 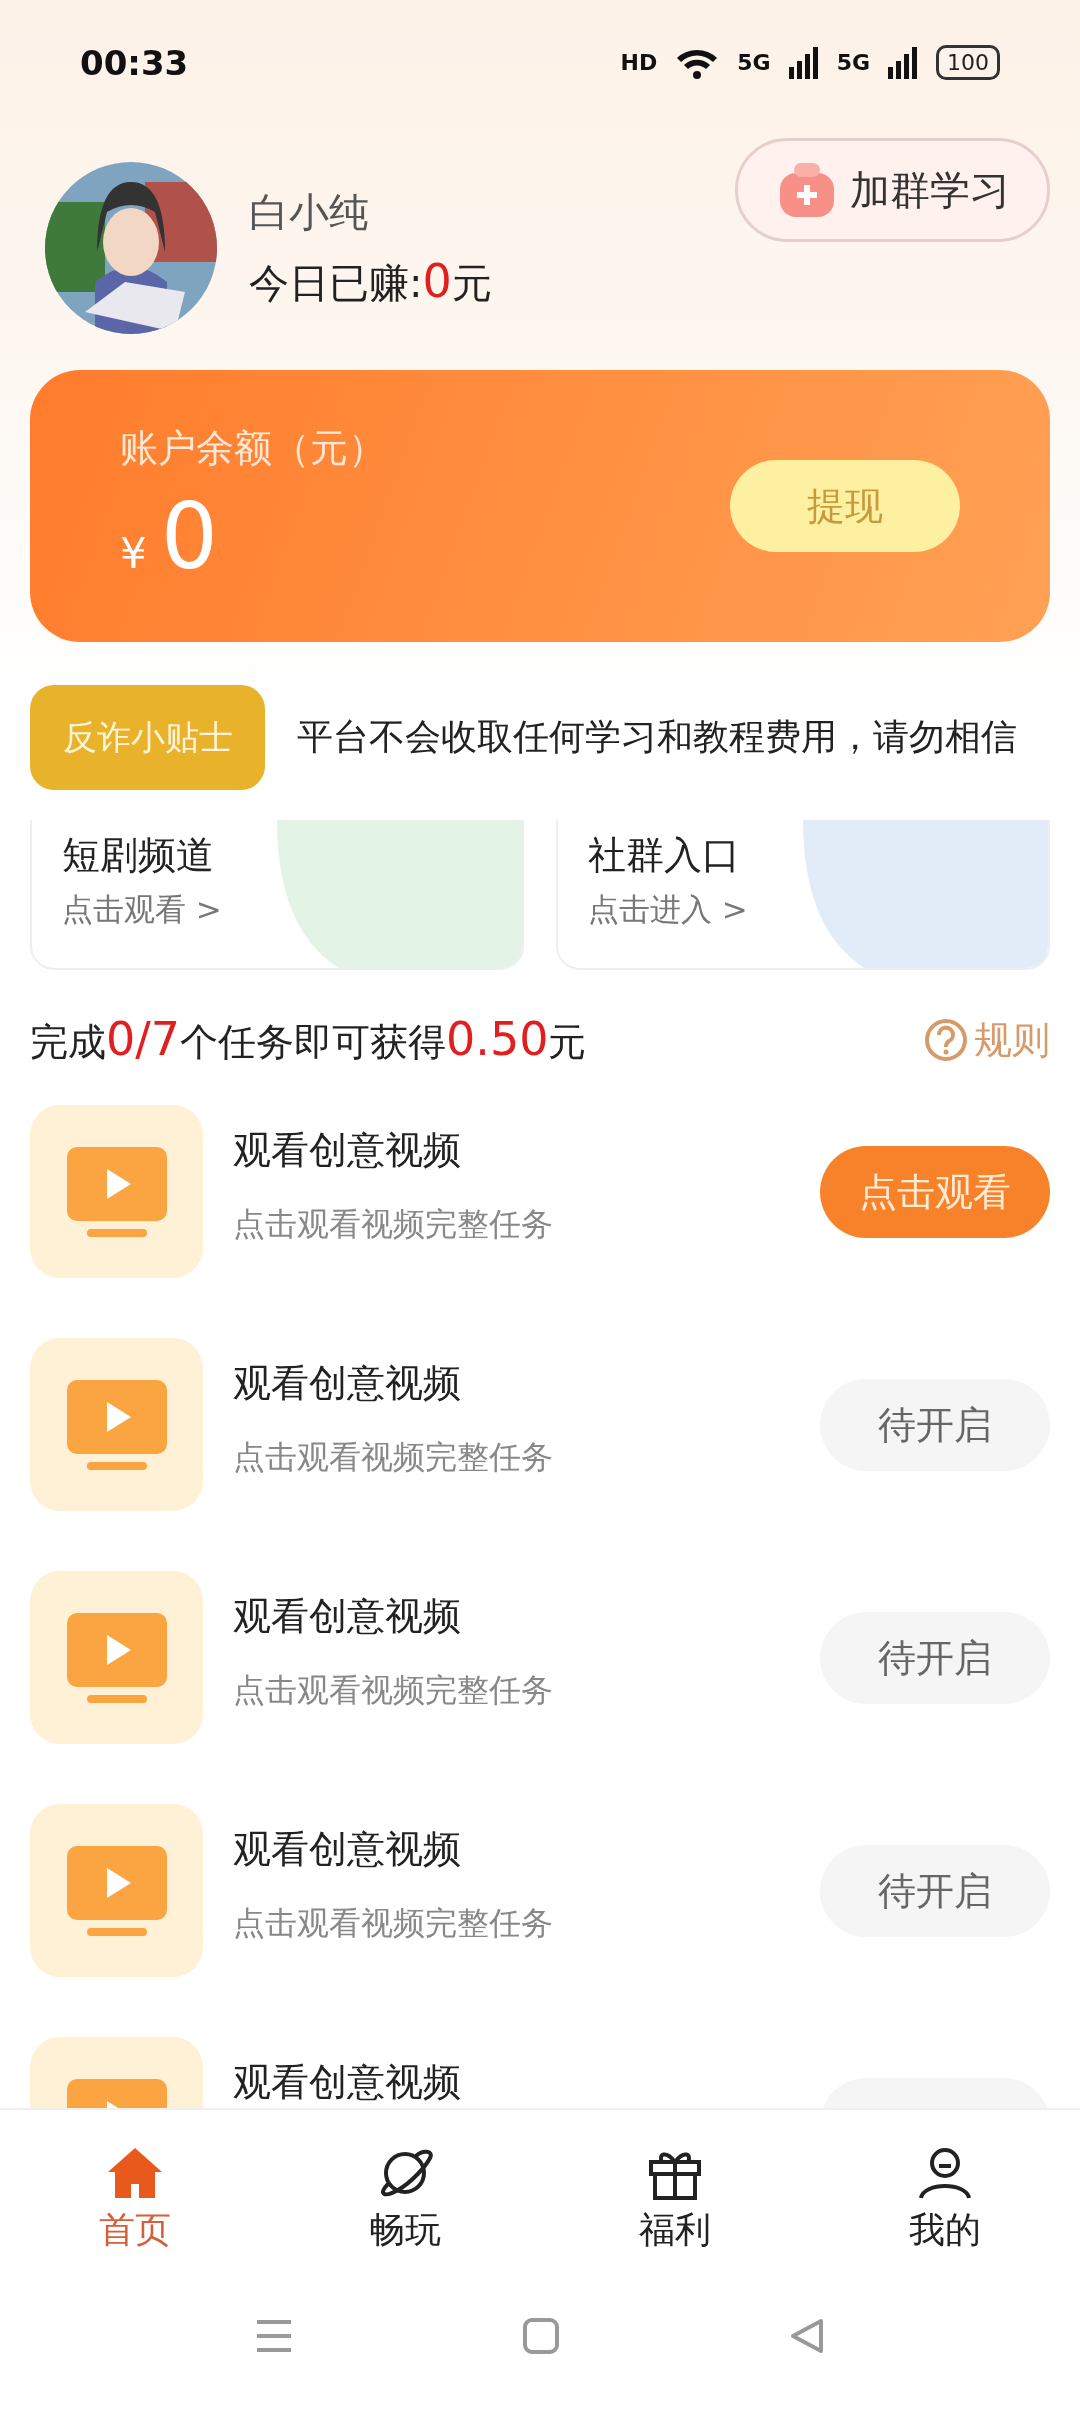 What do you see at coordinates (274, 2336) in the screenshot?
I see `menu-icon` at bounding box center [274, 2336].